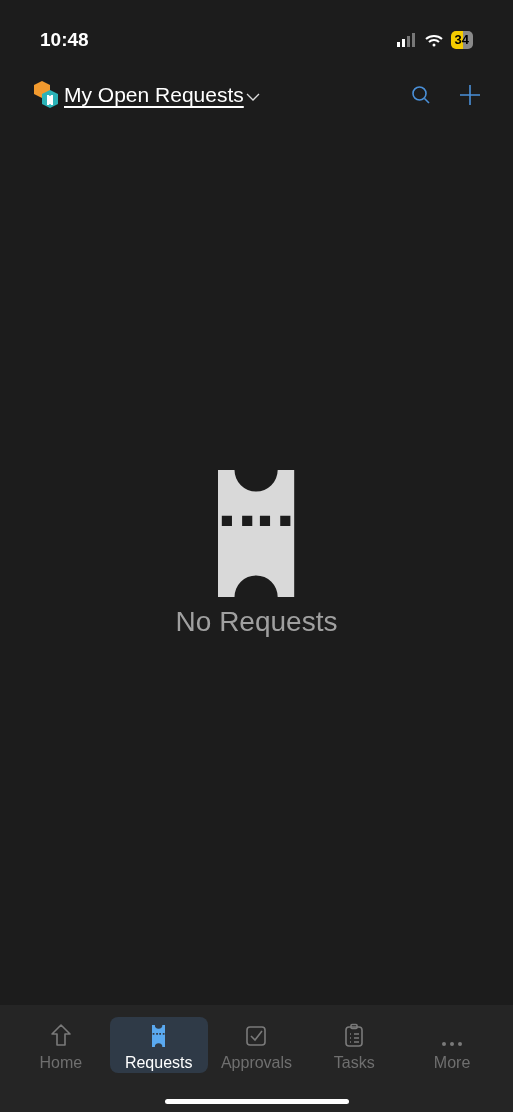 The image size is (513, 1112). Describe the element at coordinates (60, 1035) in the screenshot. I see `home-icon` at that location.